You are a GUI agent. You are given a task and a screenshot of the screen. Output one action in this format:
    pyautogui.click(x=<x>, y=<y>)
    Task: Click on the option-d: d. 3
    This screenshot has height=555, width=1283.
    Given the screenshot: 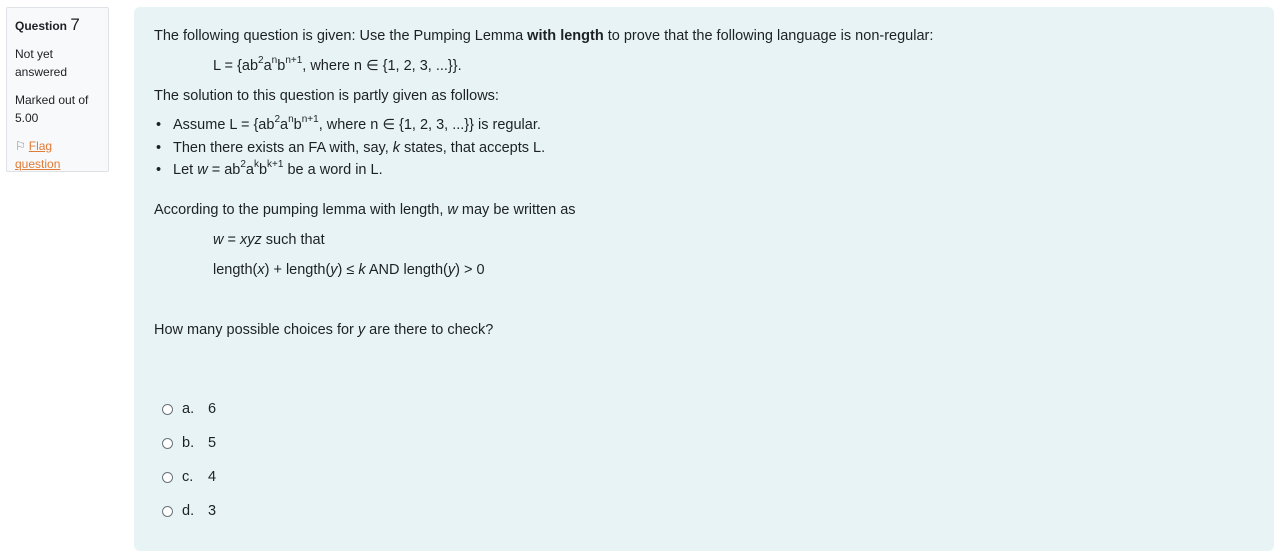 What is the action you would take?
    pyautogui.click(x=189, y=511)
    